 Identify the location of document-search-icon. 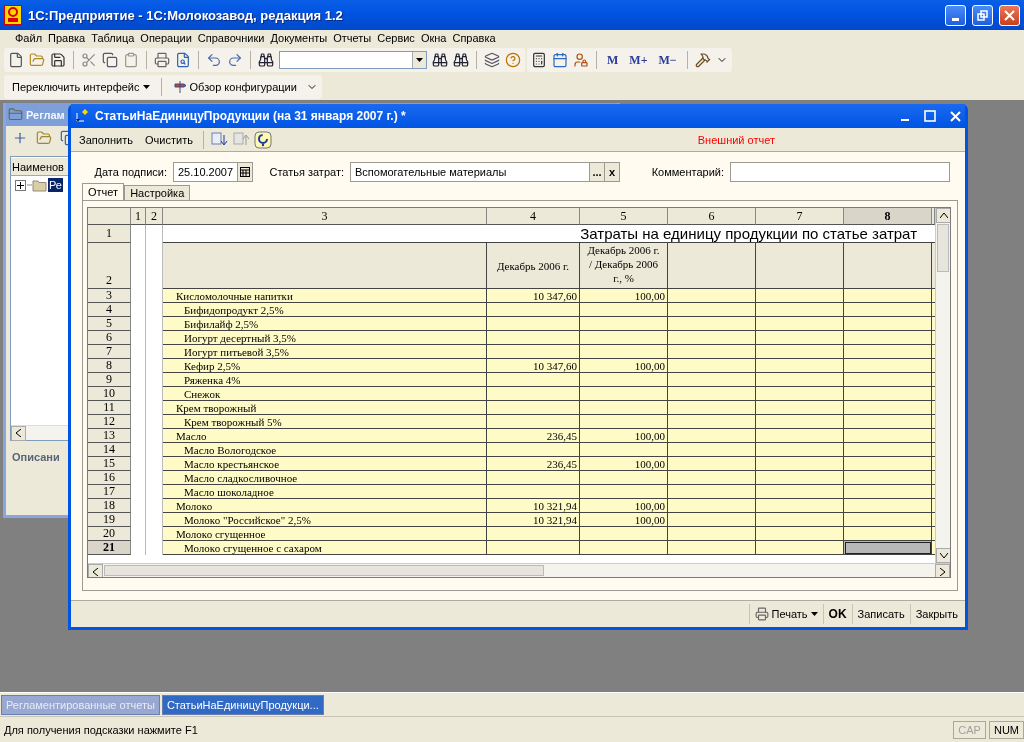
(183, 60).